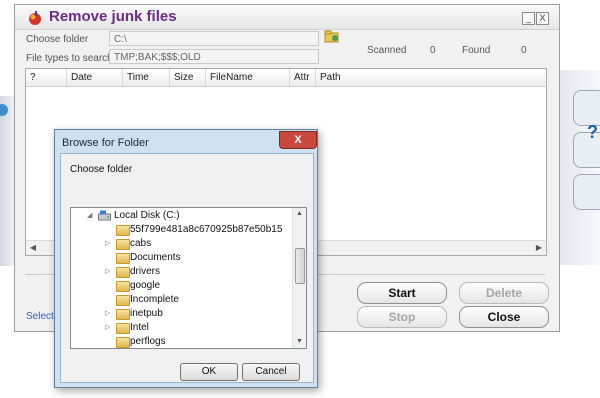 This screenshot has width=600, height=398. What do you see at coordinates (303, 77) in the screenshot?
I see `column-header-attr: Attr` at bounding box center [303, 77].